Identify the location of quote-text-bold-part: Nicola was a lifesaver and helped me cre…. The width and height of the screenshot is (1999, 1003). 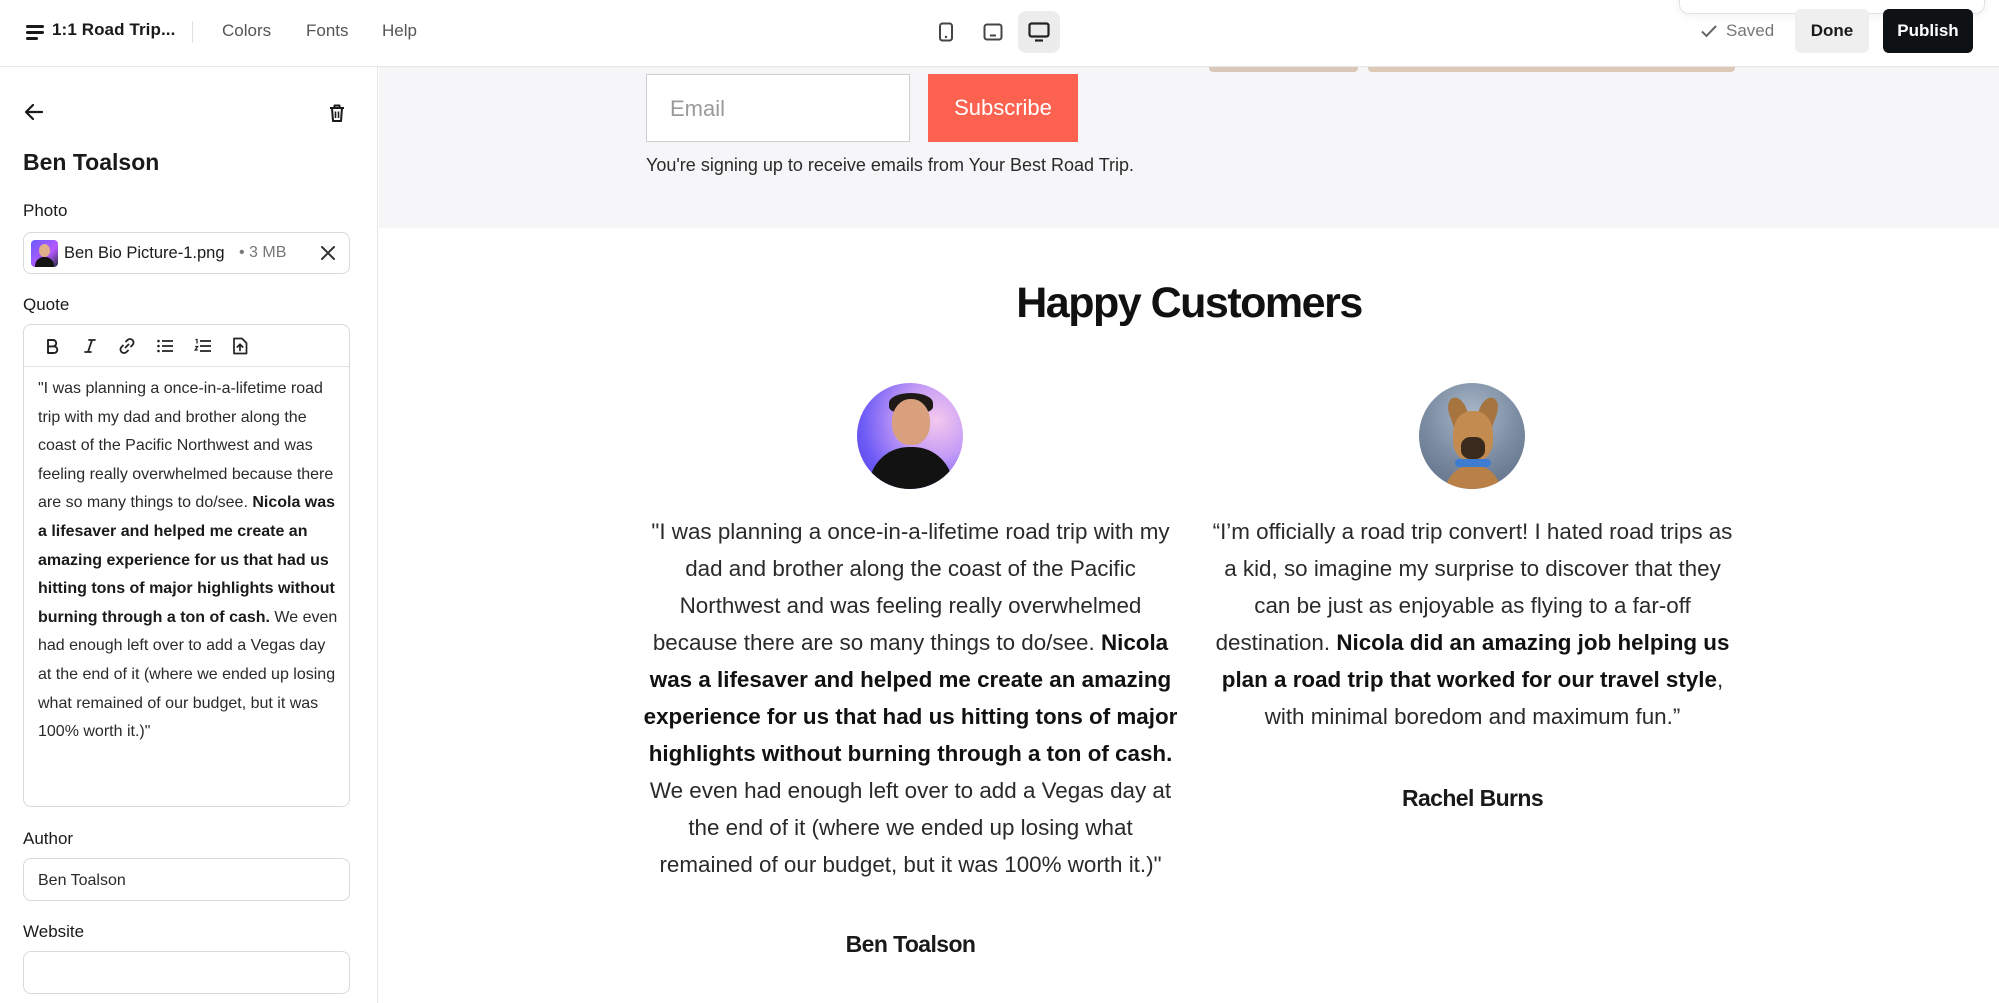
(187, 560).